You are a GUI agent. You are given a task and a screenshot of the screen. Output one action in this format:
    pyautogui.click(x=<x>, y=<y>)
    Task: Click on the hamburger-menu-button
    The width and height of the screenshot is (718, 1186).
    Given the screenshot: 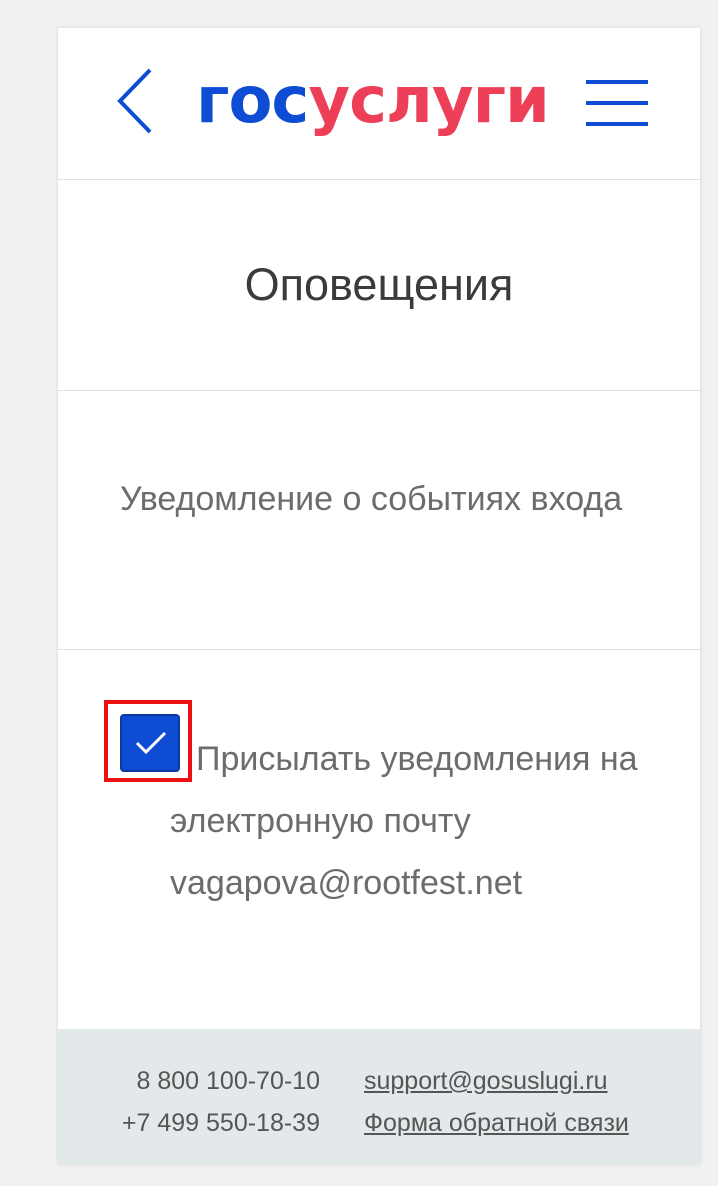 What is the action you would take?
    pyautogui.click(x=618, y=104)
    